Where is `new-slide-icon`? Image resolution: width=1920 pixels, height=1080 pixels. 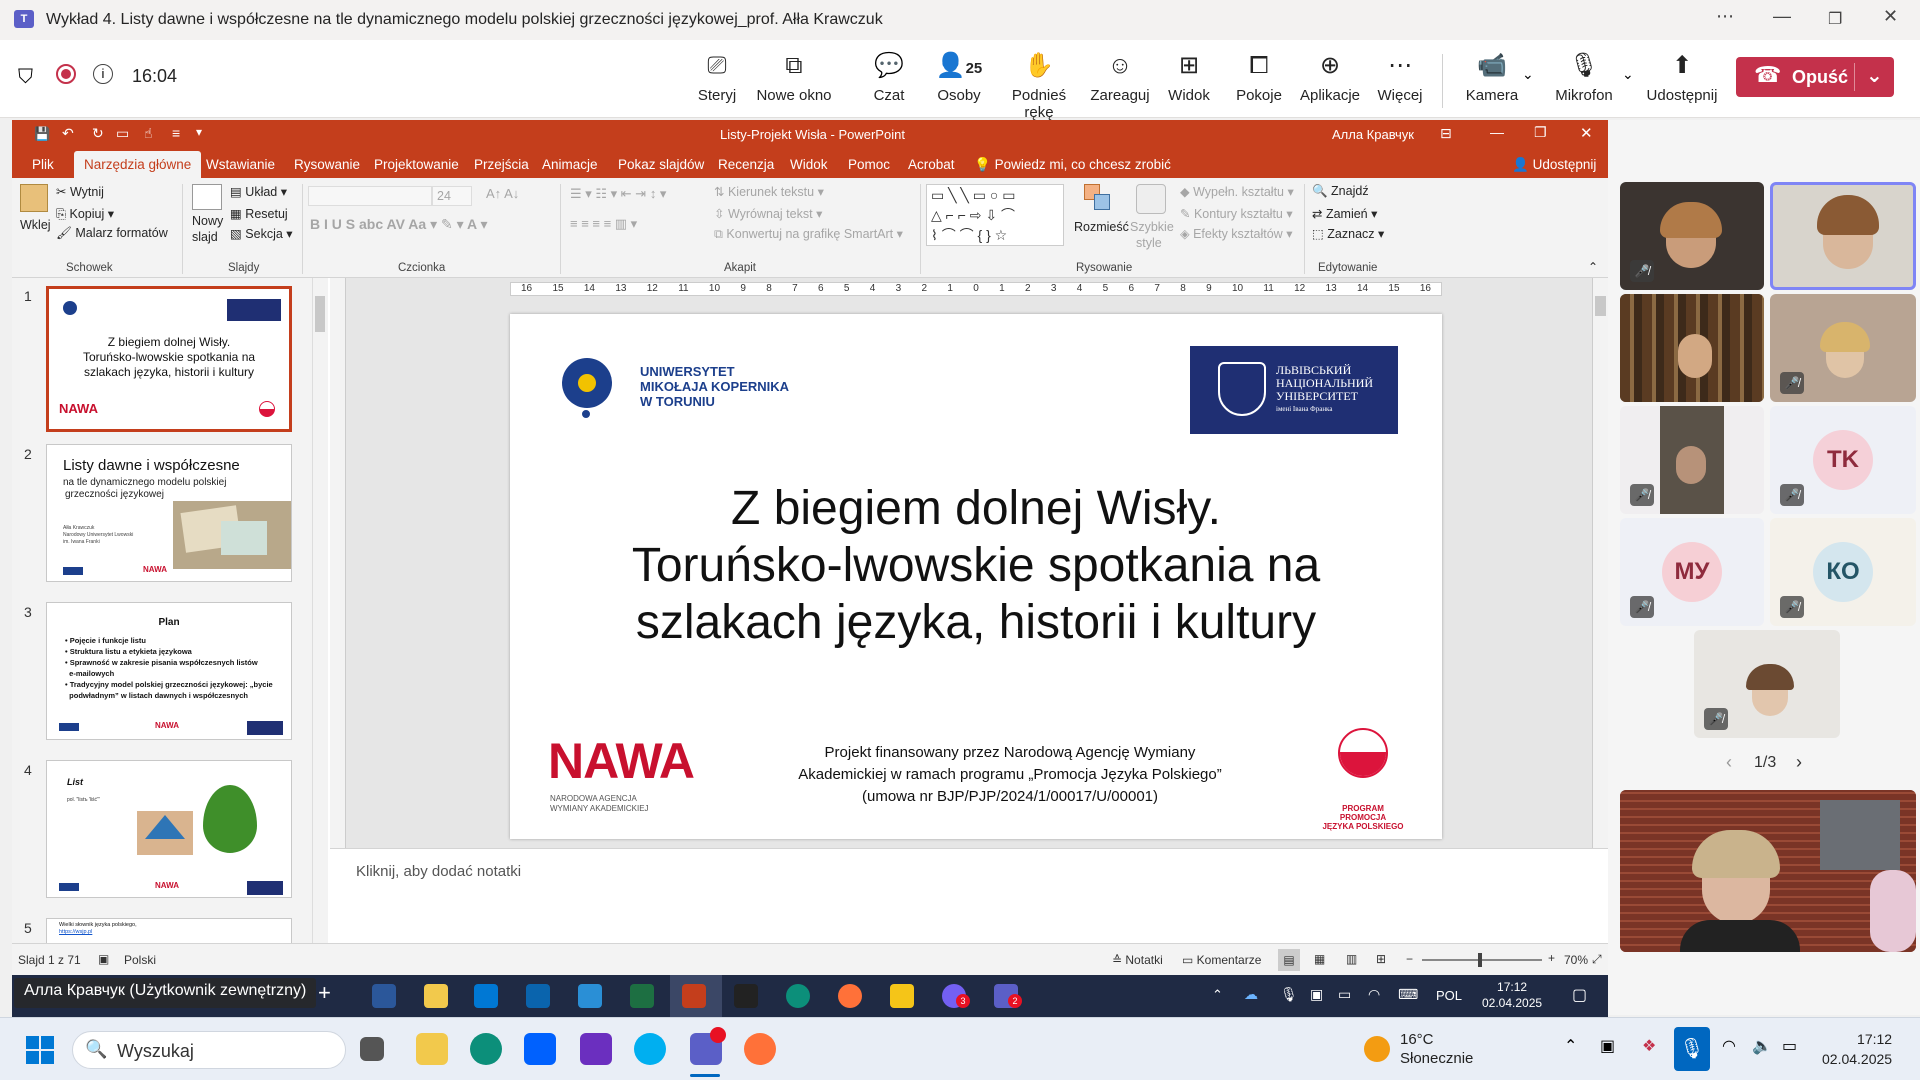 new-slide-icon is located at coordinates (207, 197).